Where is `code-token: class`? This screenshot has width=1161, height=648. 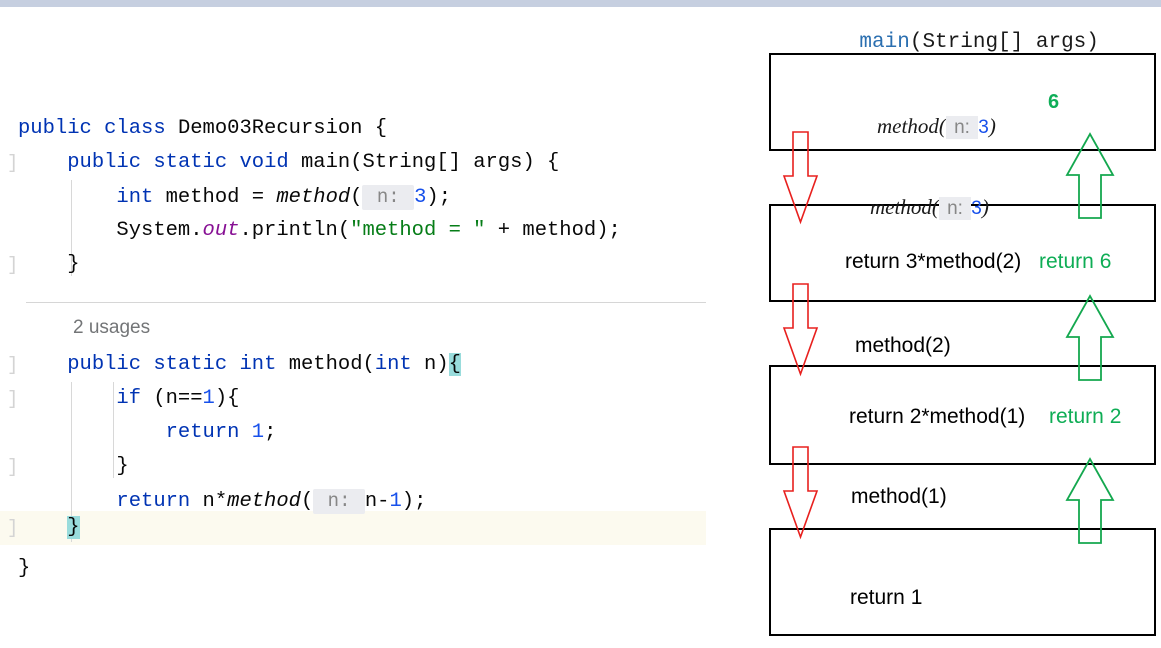
code-token: class is located at coordinates (135, 128).